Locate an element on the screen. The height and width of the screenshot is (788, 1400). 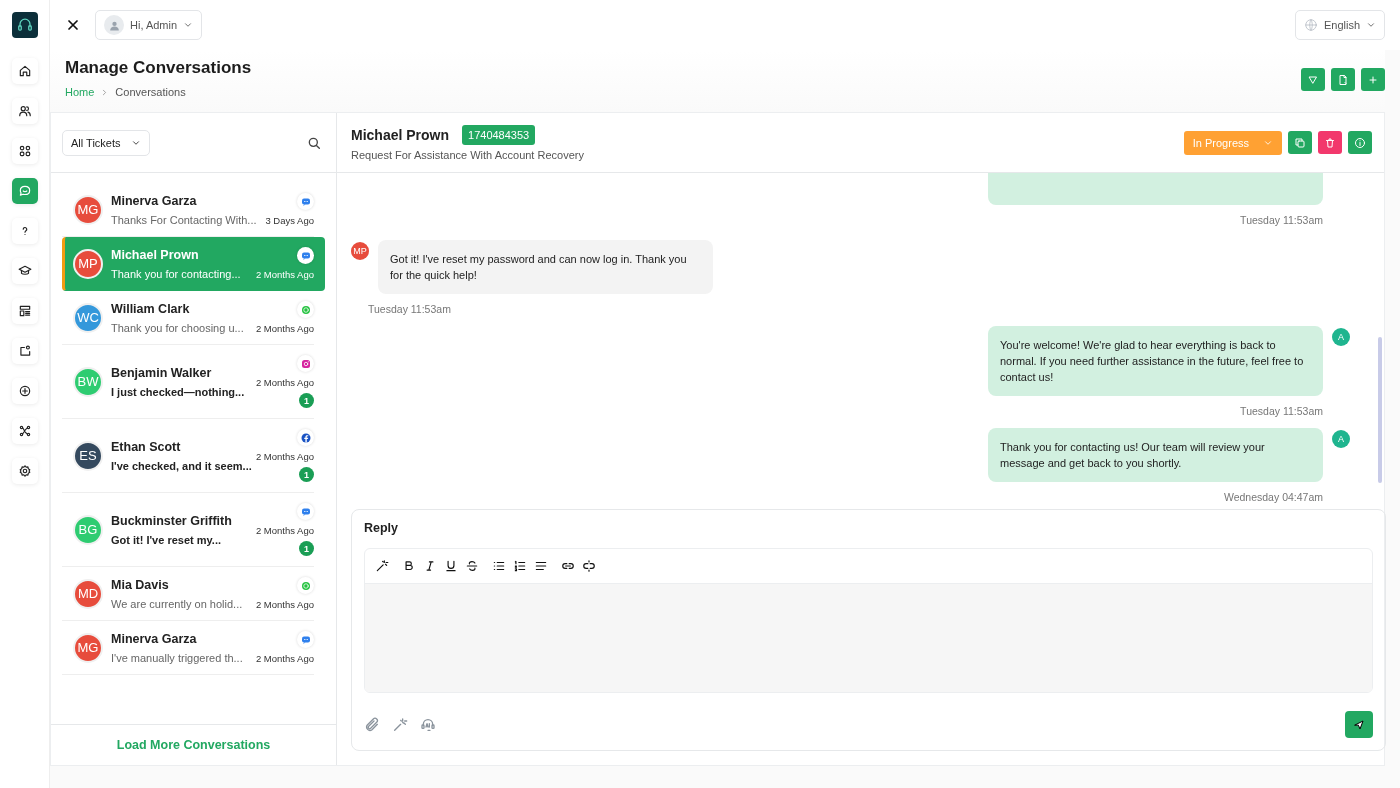
nav-settings-button is located at coordinates (24, 471).